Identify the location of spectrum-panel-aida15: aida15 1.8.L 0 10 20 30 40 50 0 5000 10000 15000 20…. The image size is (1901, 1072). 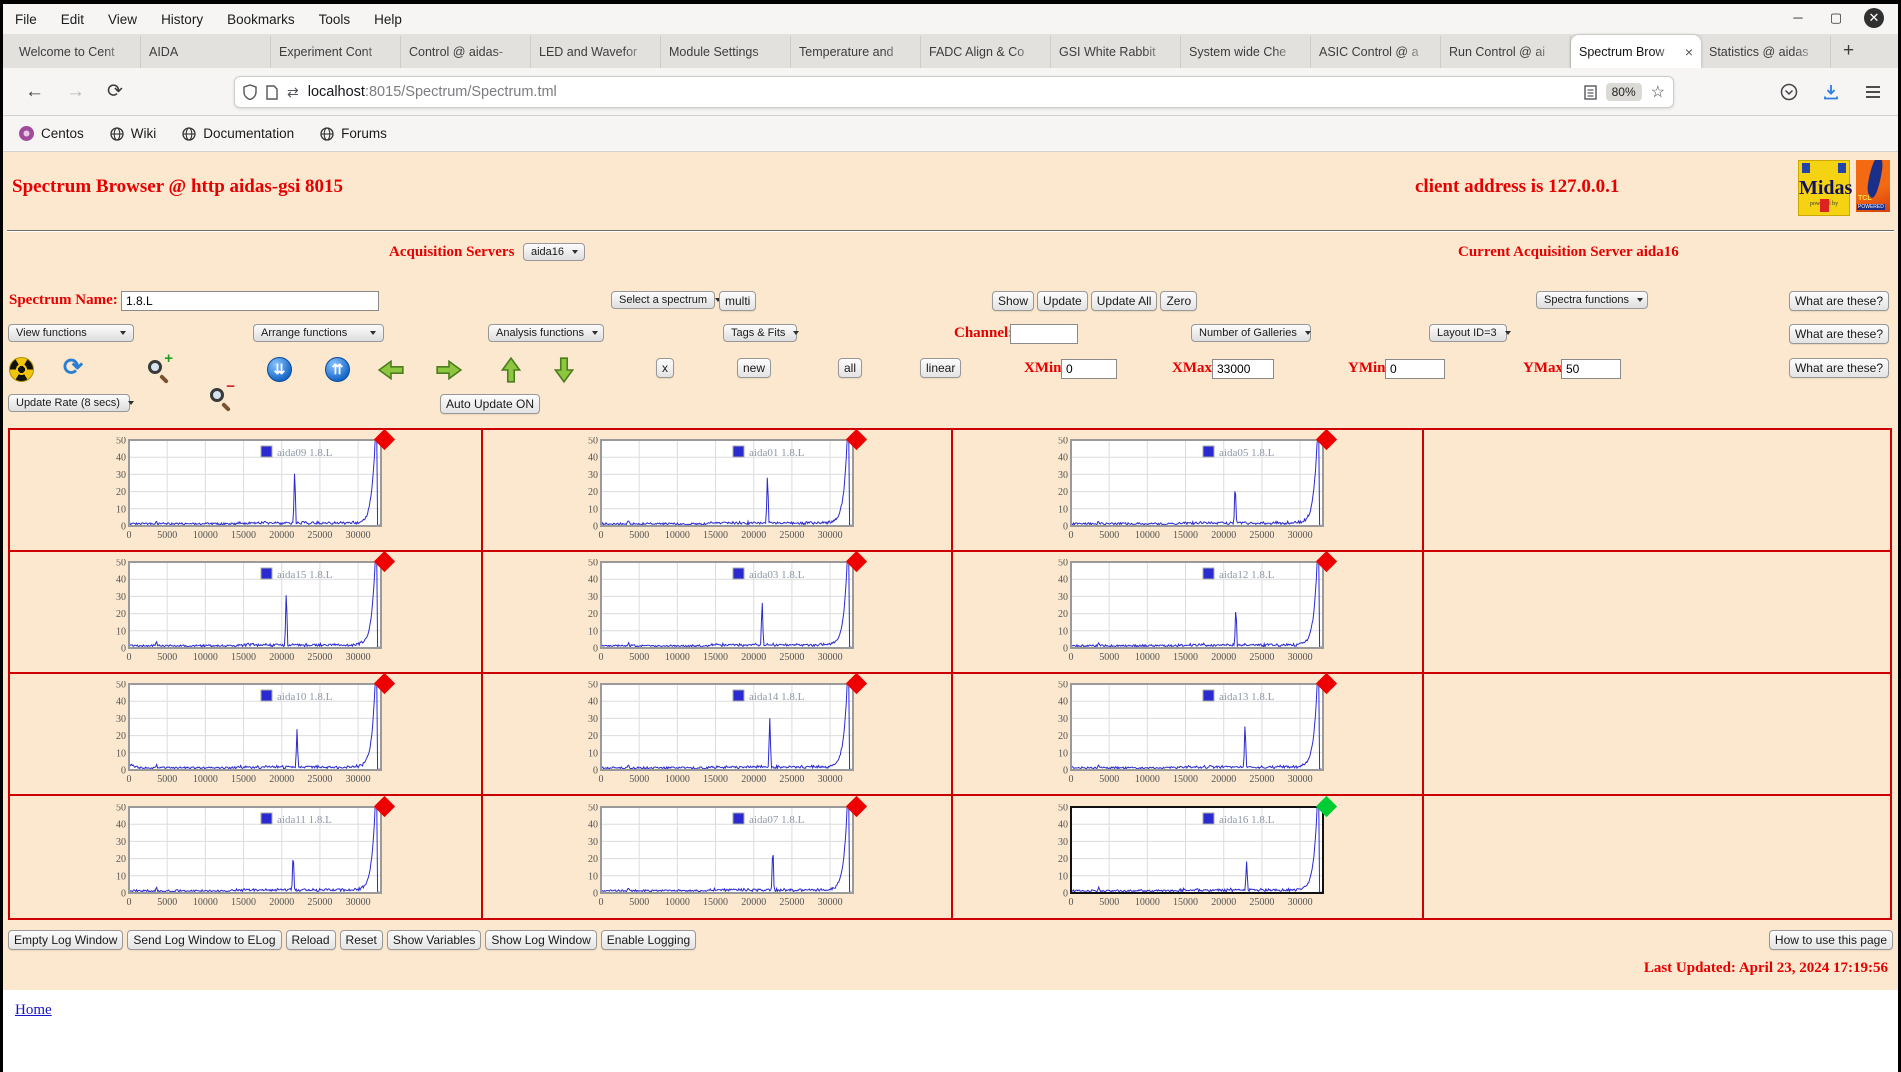
(249, 607).